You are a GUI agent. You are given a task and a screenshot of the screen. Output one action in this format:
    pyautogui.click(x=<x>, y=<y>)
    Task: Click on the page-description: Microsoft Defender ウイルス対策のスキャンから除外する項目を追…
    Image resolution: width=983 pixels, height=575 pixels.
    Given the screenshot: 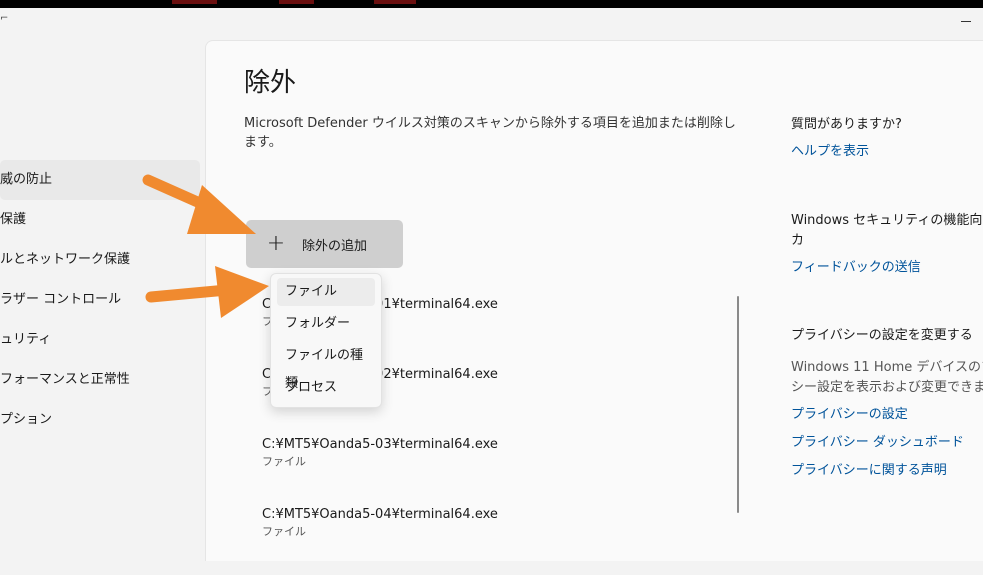 What is the action you would take?
    pyautogui.click(x=490, y=133)
    